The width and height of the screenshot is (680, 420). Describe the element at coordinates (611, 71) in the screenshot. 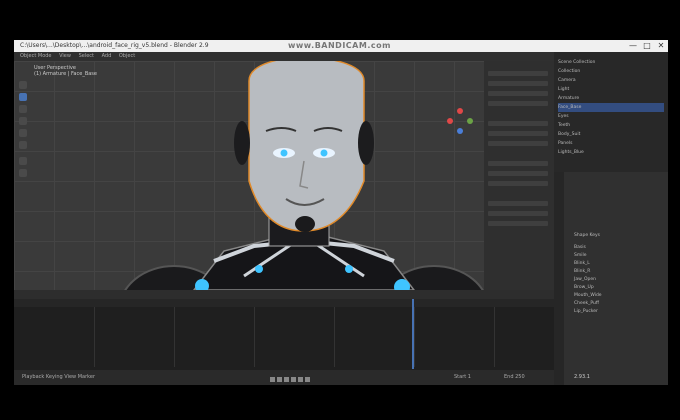

I see `outliner-item: Collection` at that location.